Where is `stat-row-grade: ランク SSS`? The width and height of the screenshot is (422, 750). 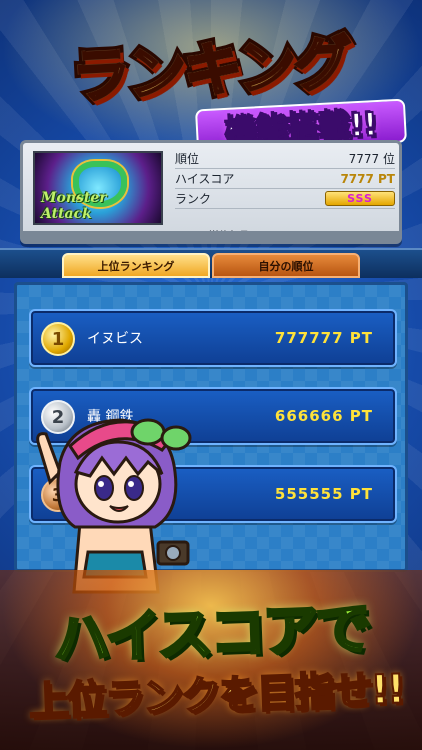
stat-row-grade: ランク SSS is located at coordinates (285, 199).